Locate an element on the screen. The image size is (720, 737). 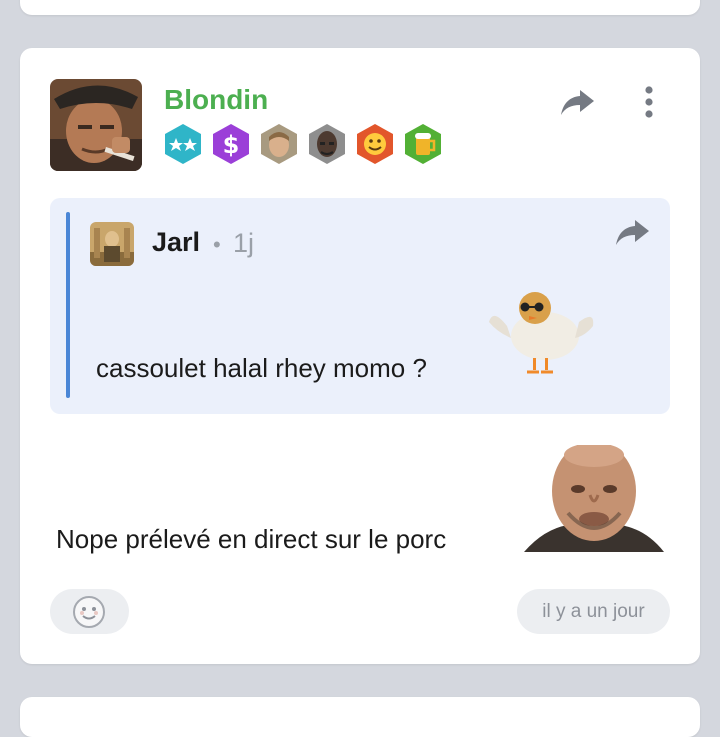
quote-text: cassoulet halal rhey momo ? is located at coordinates (261, 368).